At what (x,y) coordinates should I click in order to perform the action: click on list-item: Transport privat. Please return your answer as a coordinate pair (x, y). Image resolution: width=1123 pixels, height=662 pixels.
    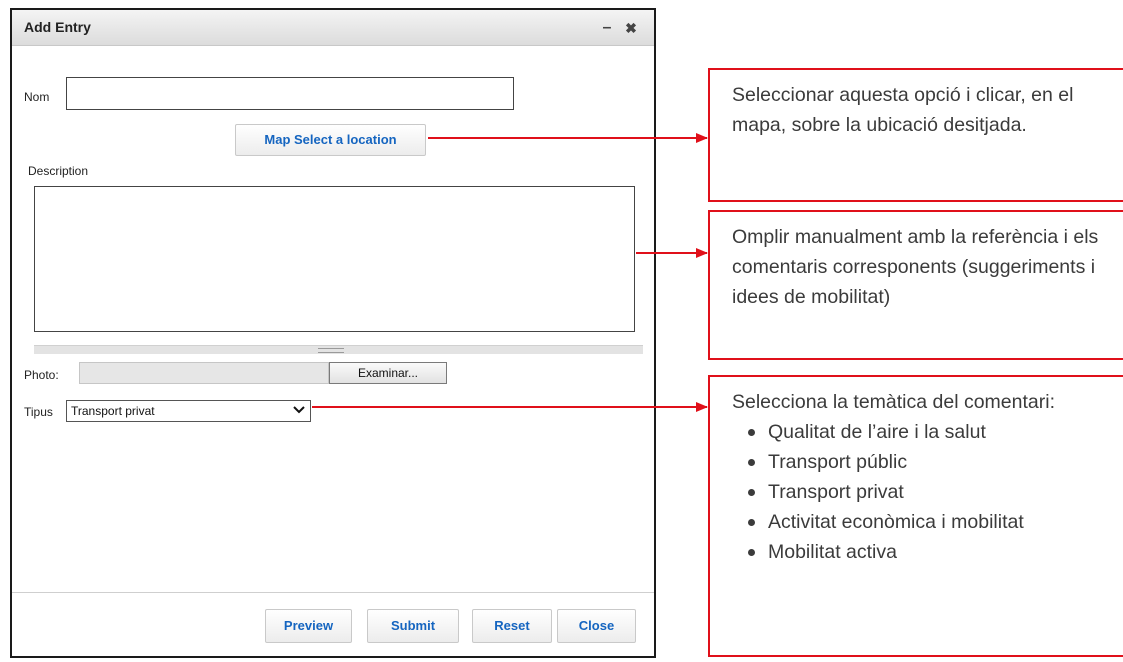
    Looking at the image, I should click on (927, 492).